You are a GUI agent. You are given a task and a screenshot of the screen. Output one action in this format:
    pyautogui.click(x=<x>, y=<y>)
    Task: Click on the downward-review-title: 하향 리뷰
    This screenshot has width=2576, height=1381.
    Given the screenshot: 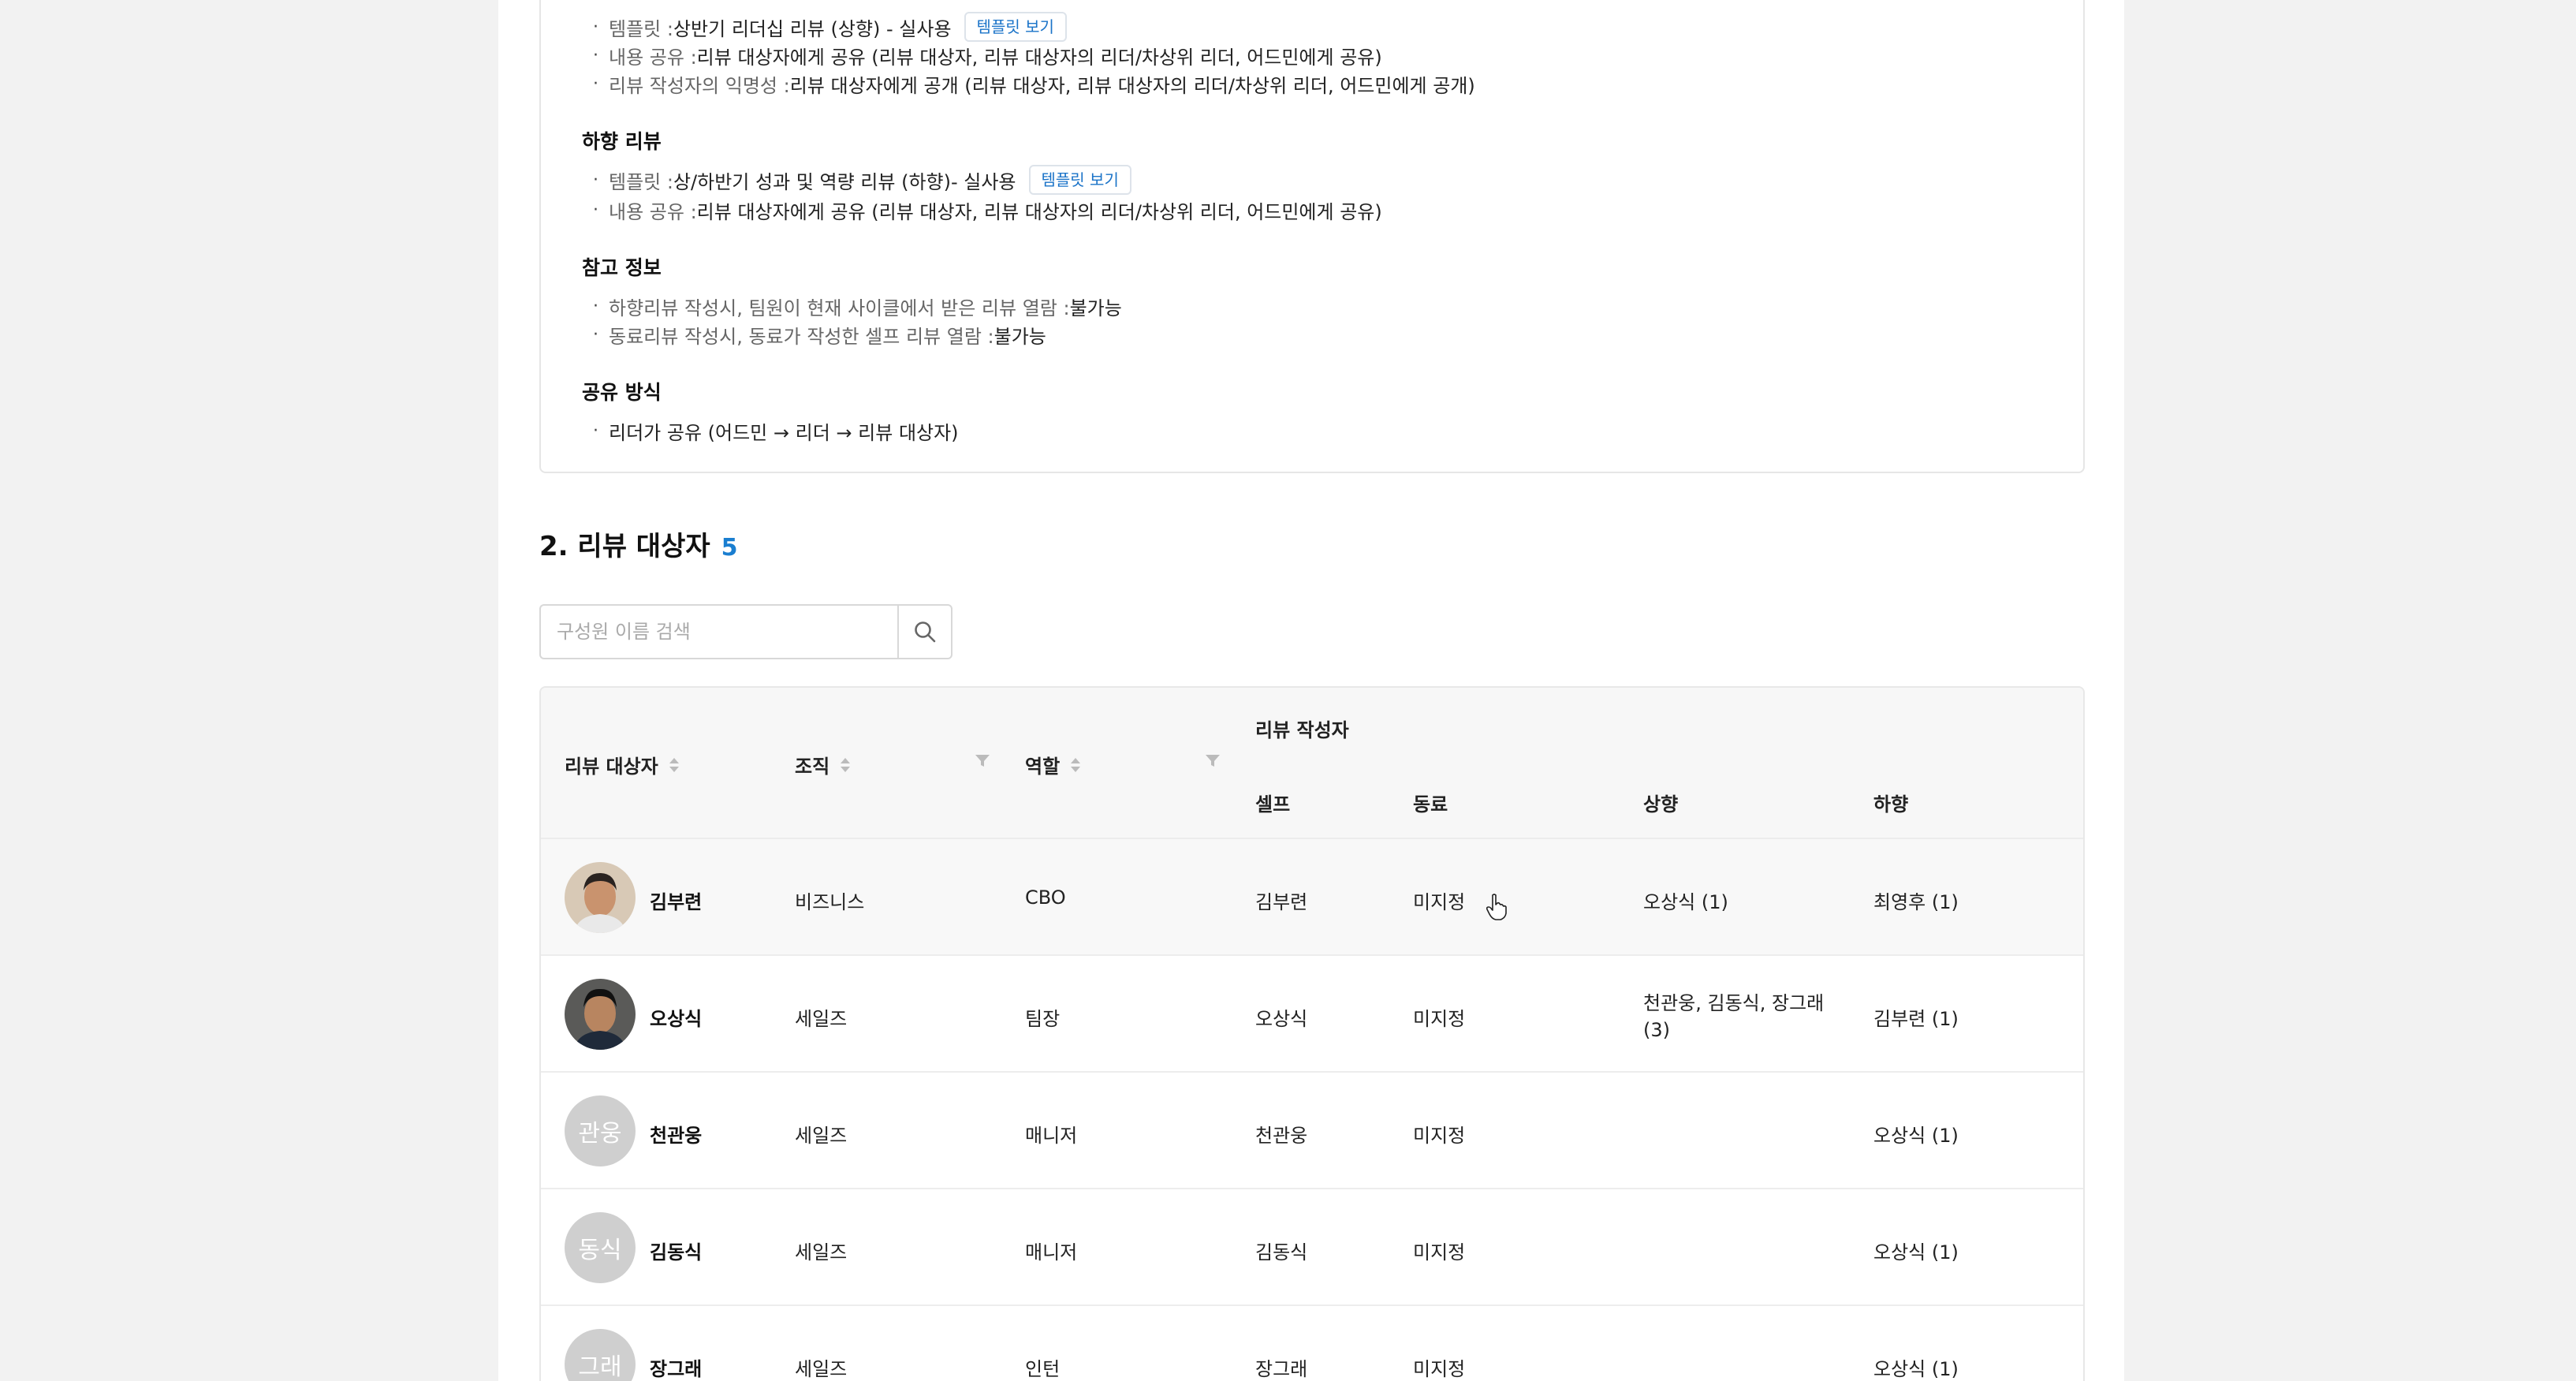 What is the action you would take?
    pyautogui.click(x=622, y=141)
    